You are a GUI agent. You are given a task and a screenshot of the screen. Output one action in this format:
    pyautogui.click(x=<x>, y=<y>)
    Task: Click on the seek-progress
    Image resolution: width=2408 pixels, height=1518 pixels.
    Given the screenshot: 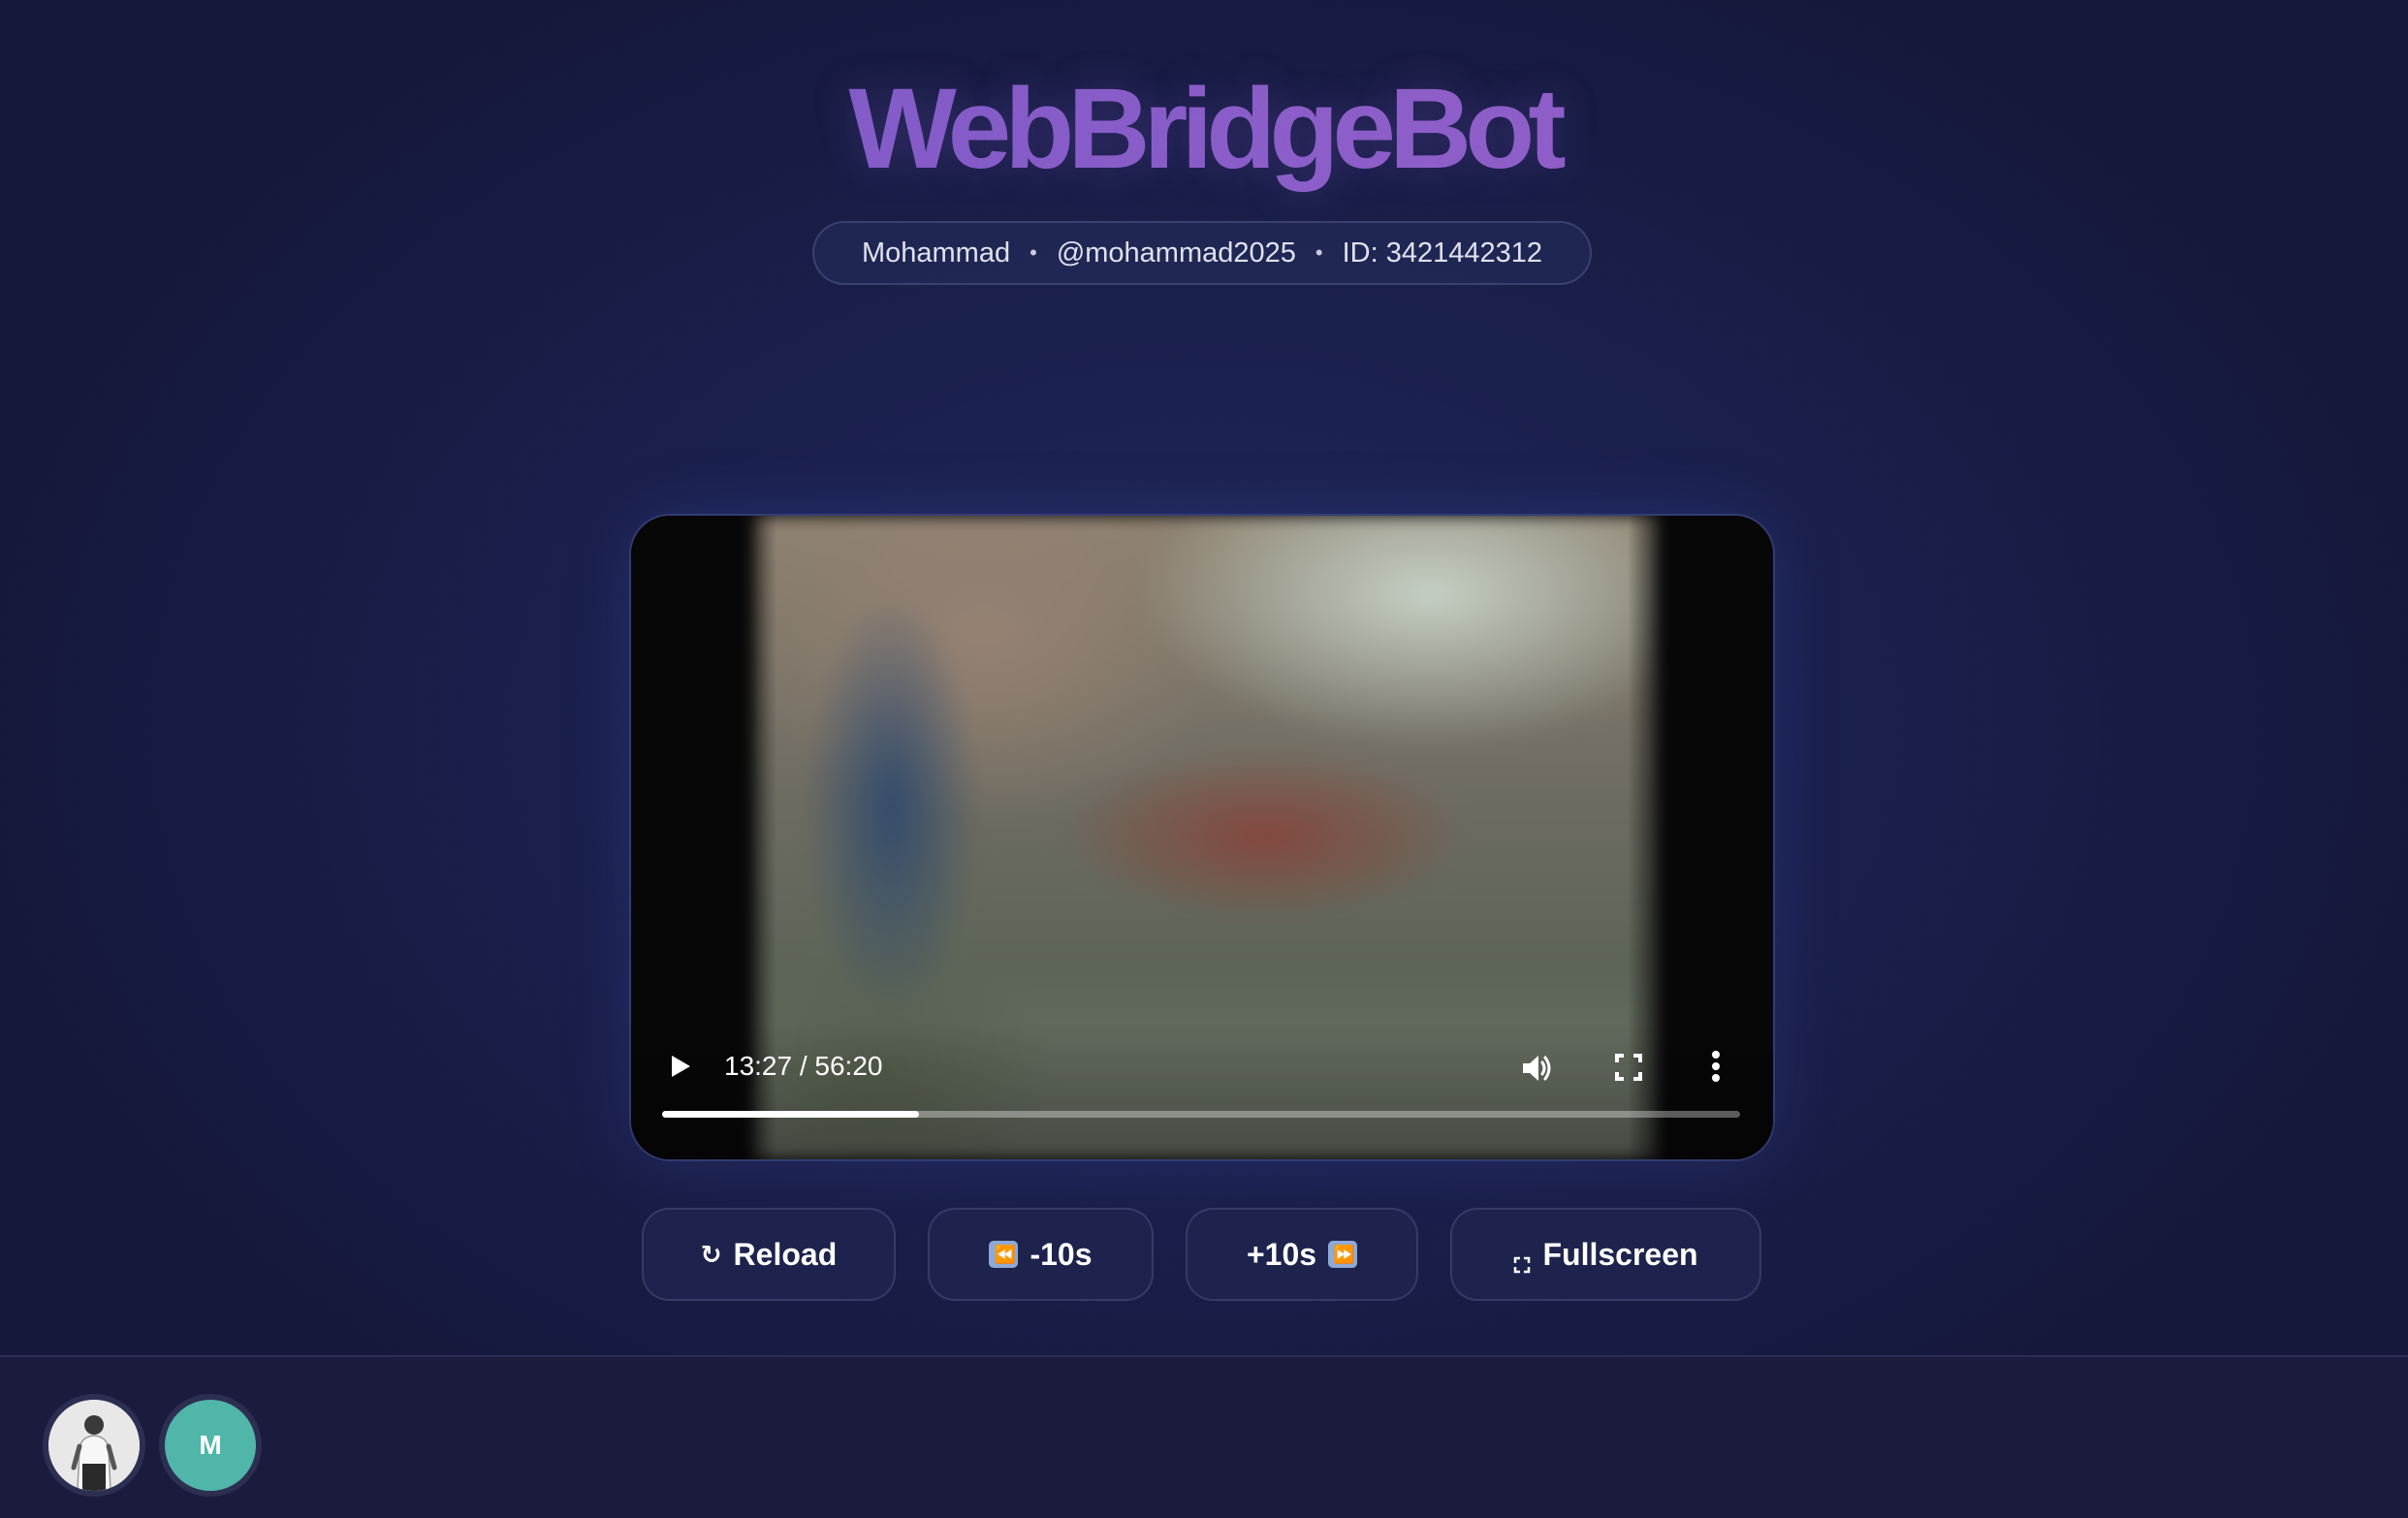 What is the action you would take?
    pyautogui.click(x=790, y=1114)
    